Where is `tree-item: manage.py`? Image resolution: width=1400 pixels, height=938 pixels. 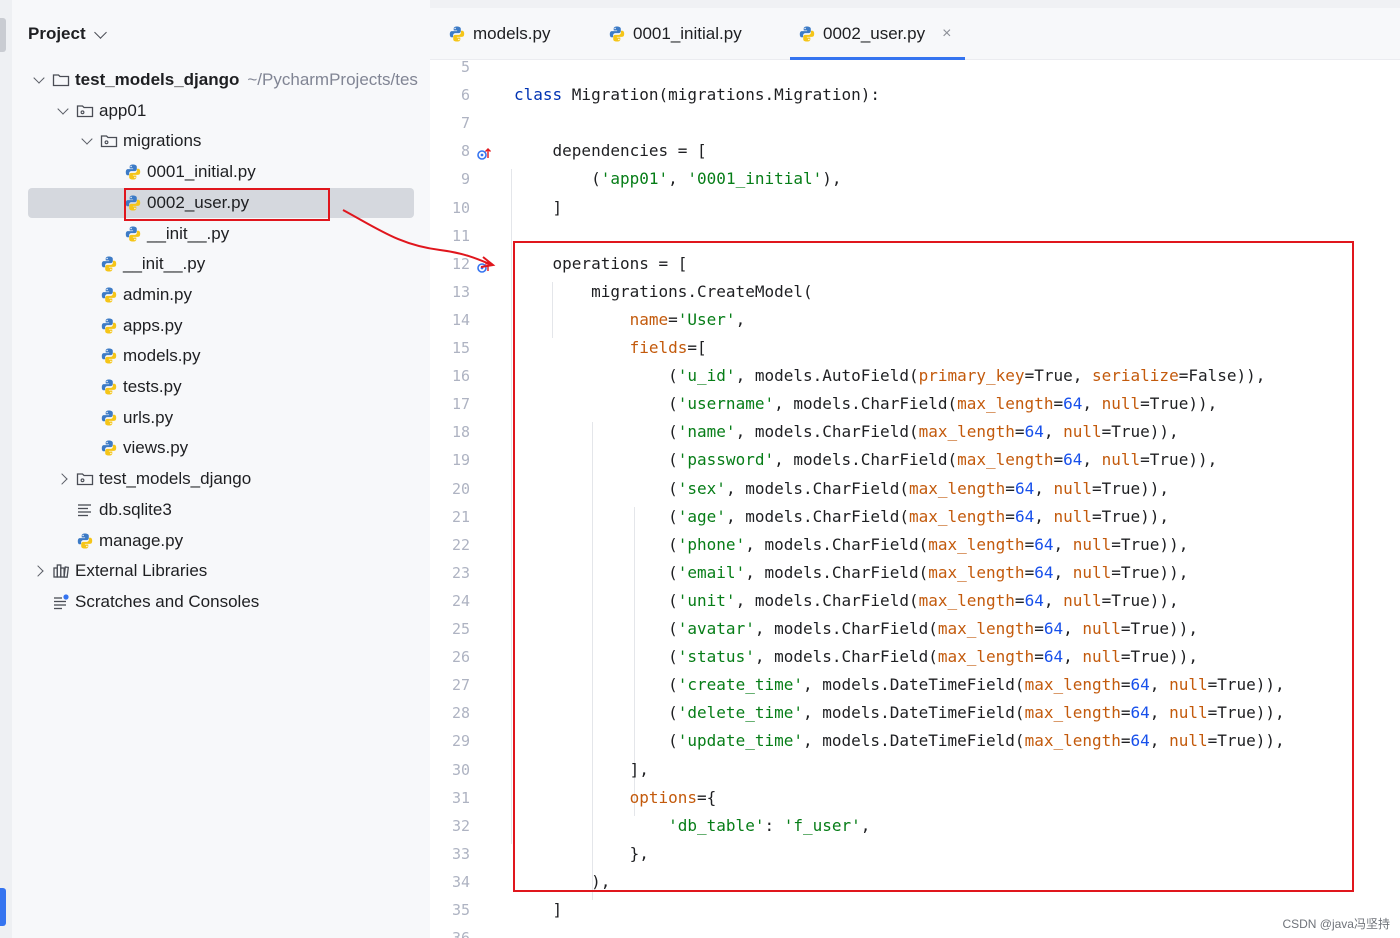
tree-item: manage.py is located at coordinates (220, 541).